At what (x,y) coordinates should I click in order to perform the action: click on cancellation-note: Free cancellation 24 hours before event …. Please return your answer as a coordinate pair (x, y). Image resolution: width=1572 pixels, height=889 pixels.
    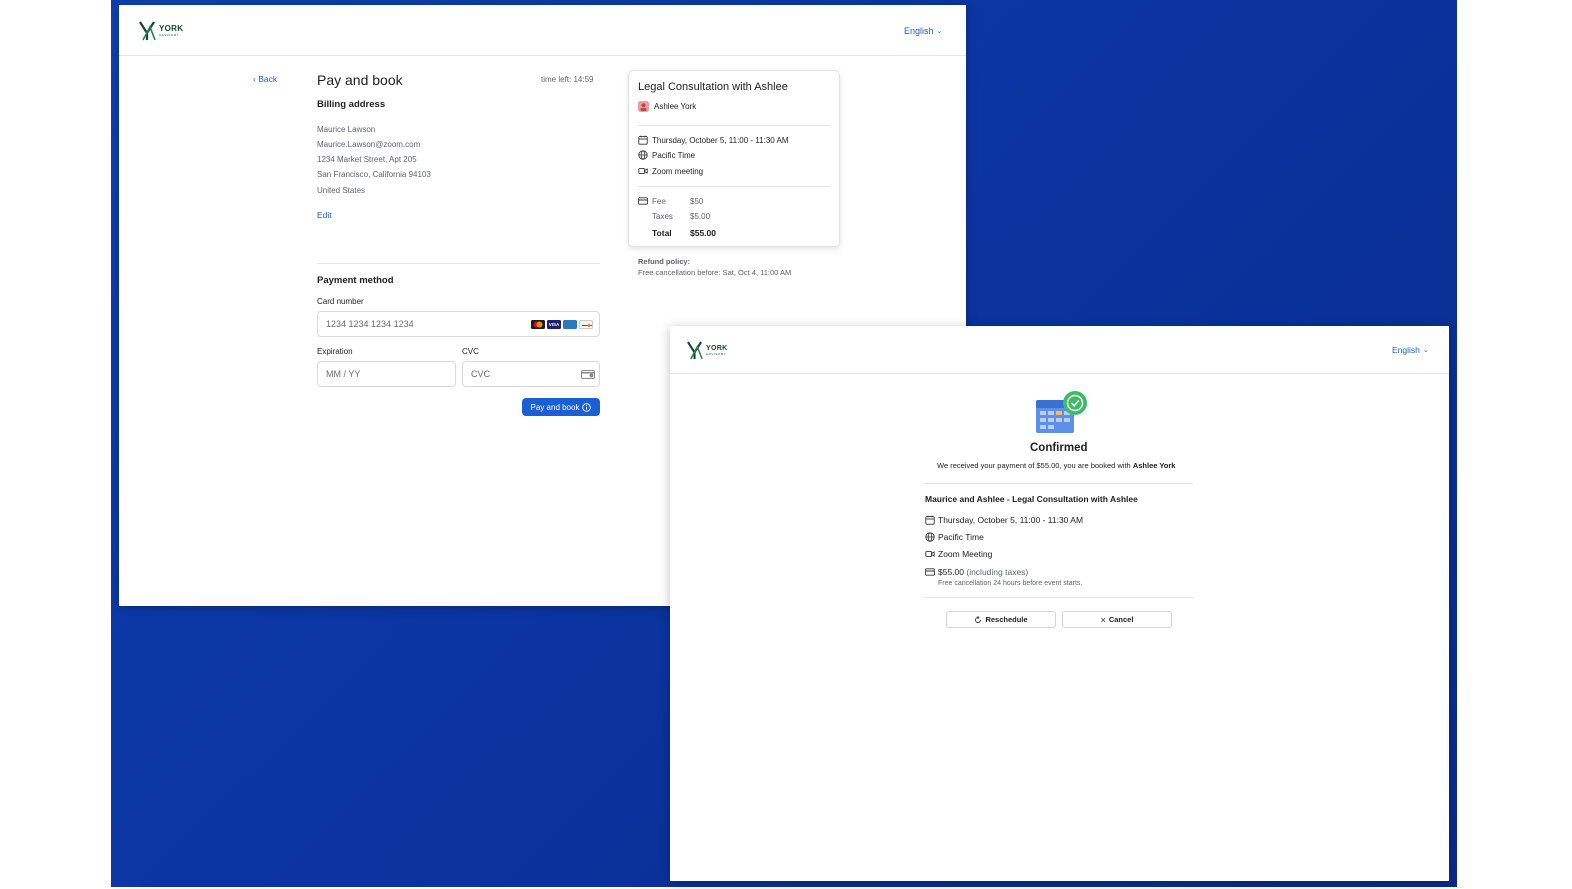
    Looking at the image, I should click on (1010, 583).